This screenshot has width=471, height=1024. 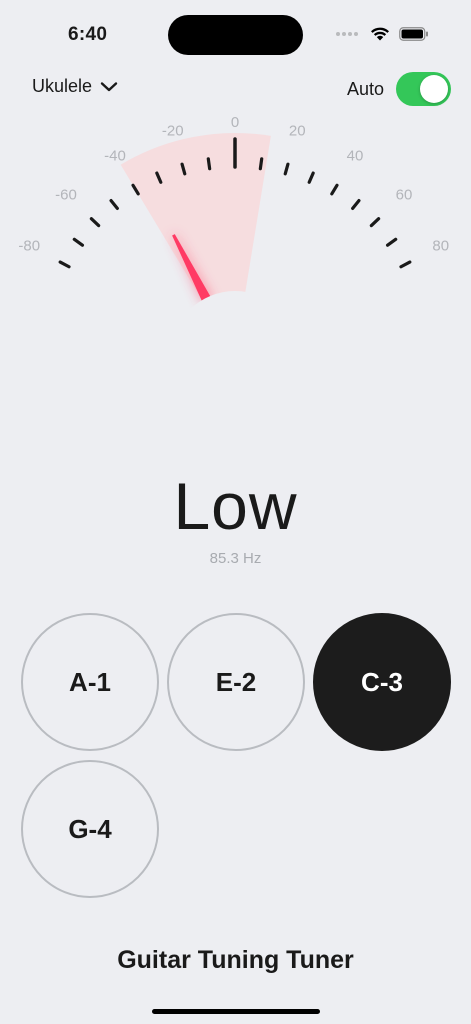 I want to click on tuning-status: Low, so click(x=235, y=506).